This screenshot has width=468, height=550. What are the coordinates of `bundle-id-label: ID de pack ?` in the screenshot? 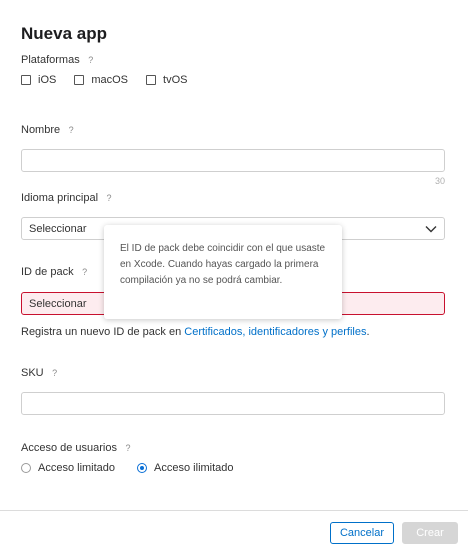 It's located at (55, 272).